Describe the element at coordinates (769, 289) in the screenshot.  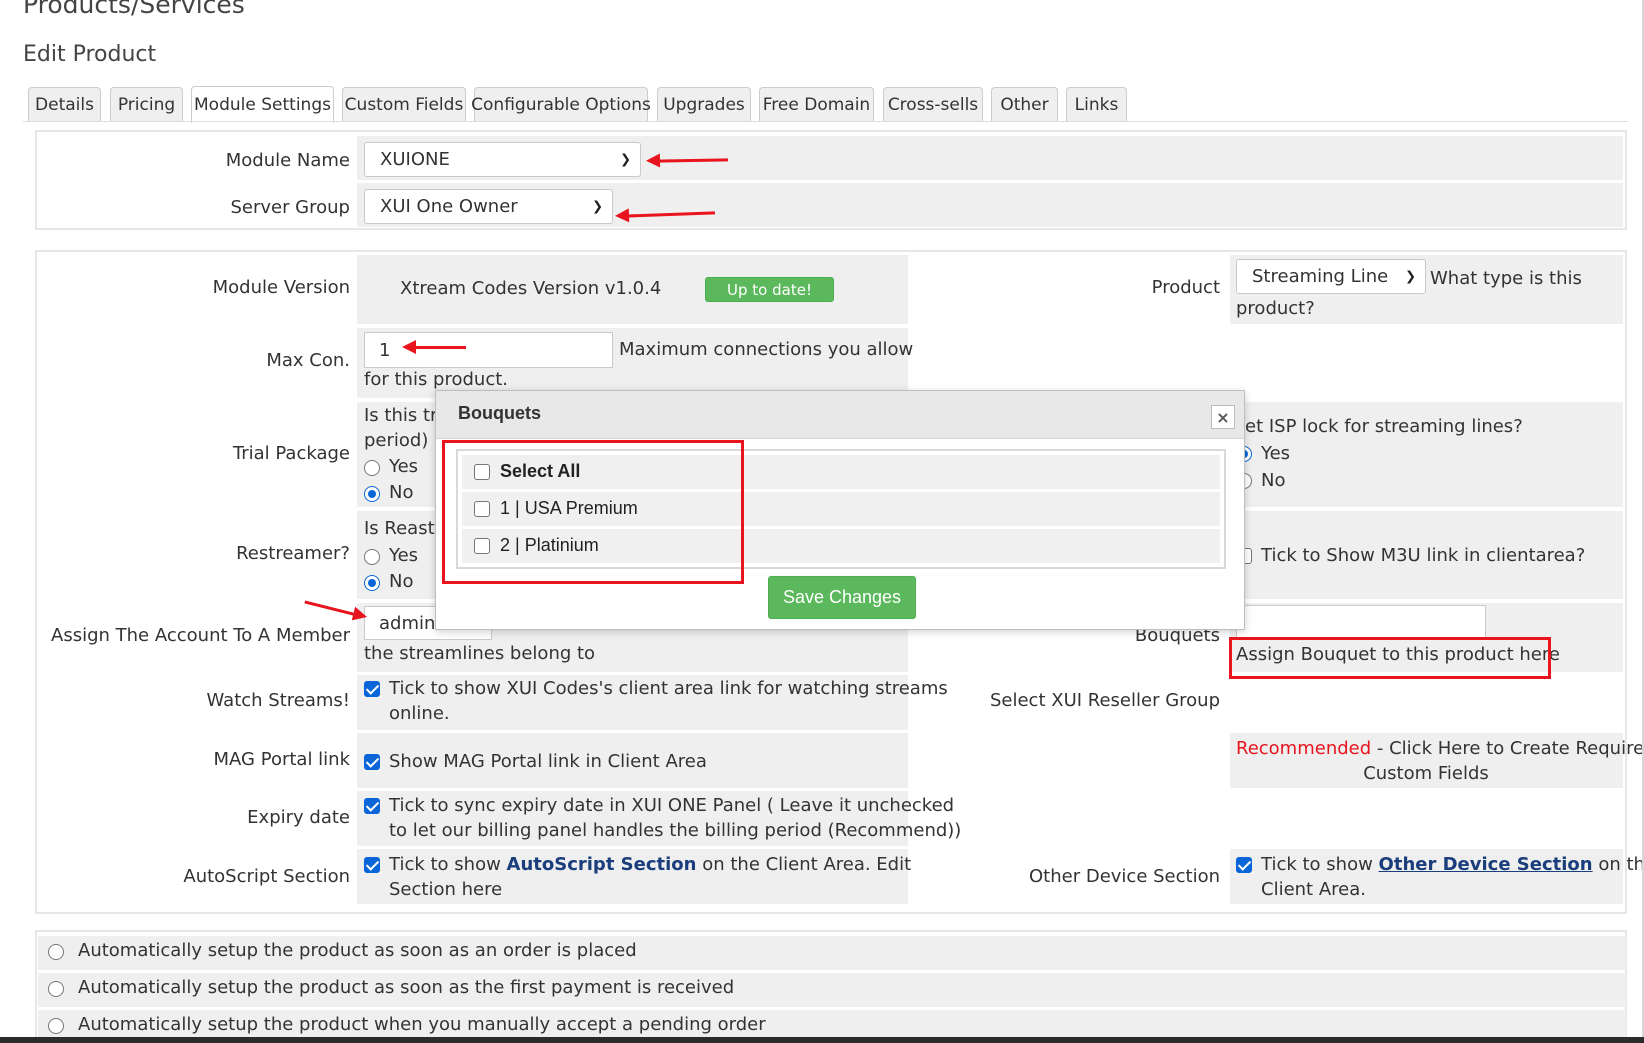
I see `up-to-date-badge: Up to date!` at that location.